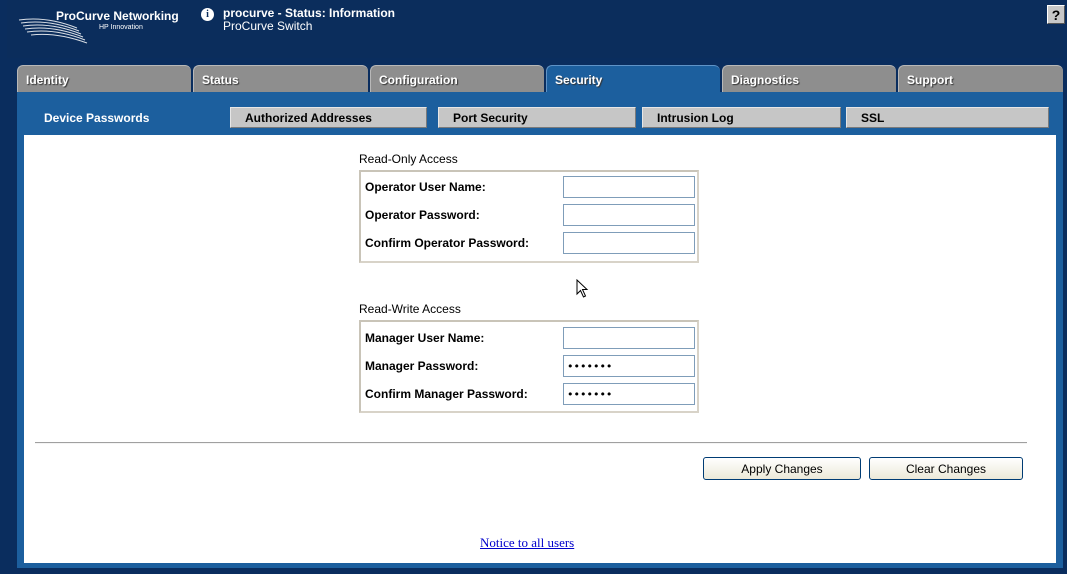  What do you see at coordinates (422, 366) in the screenshot?
I see `manager-password-label: Manager Password:` at bounding box center [422, 366].